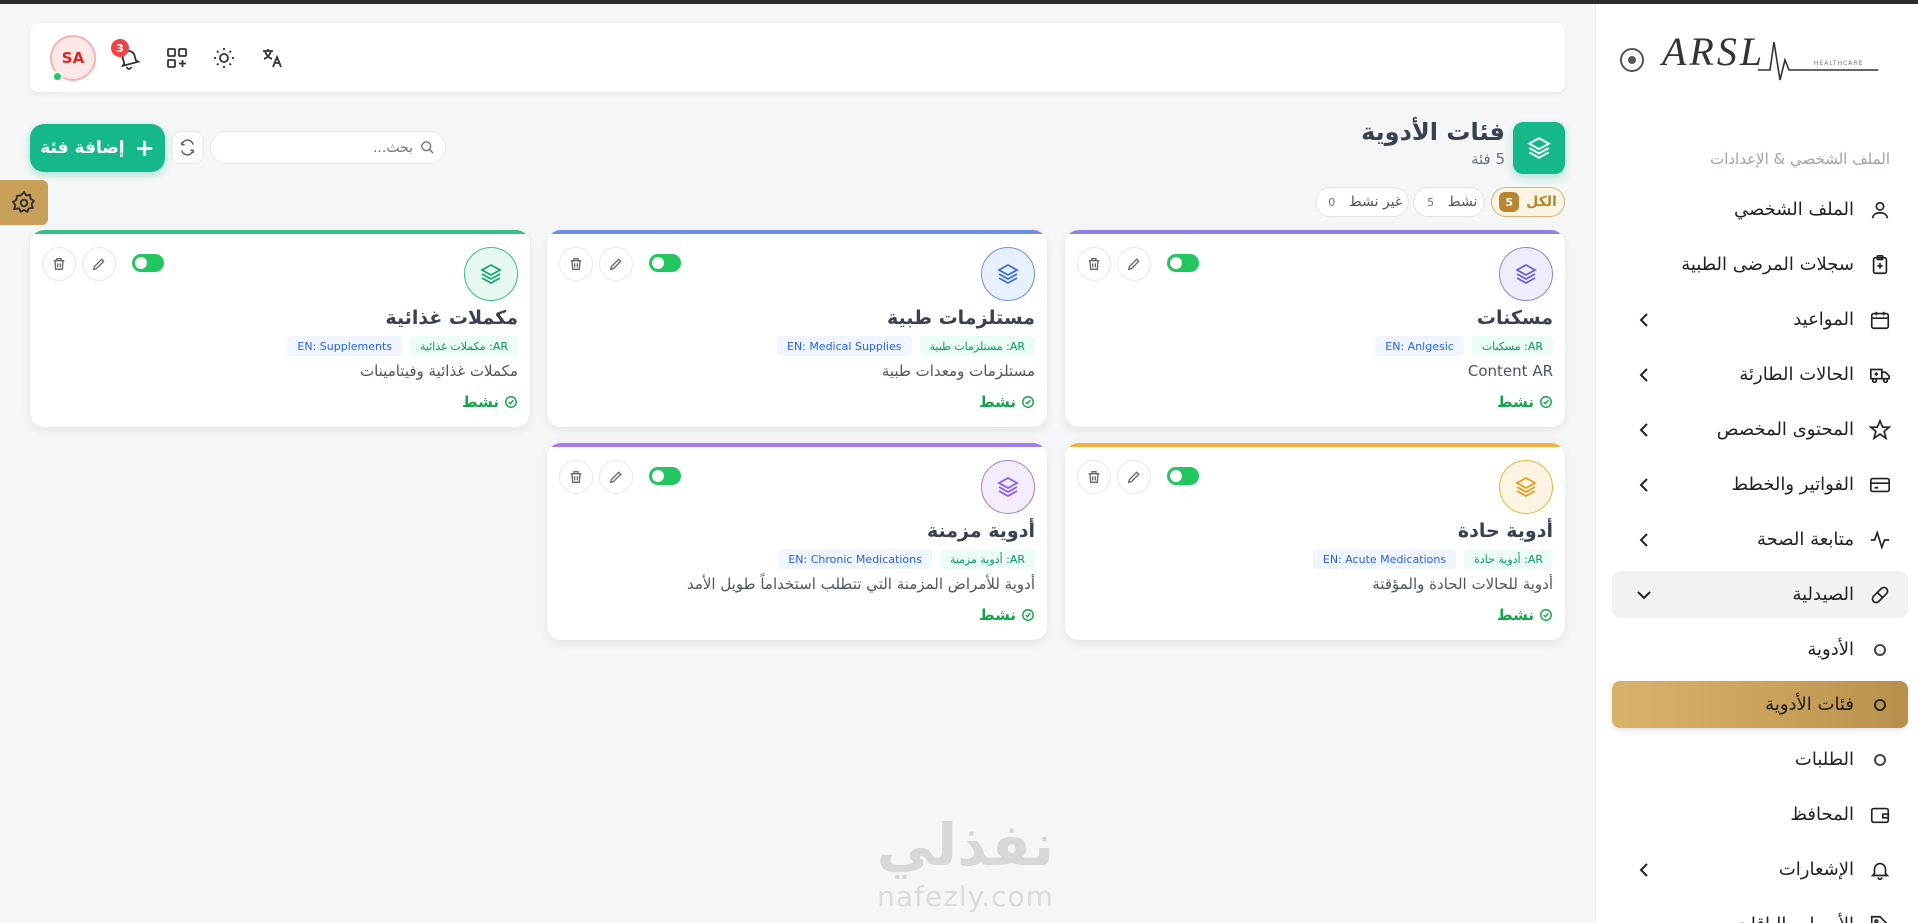 The image size is (1918, 923). I want to click on notification-count-badge: 3, so click(120, 48).